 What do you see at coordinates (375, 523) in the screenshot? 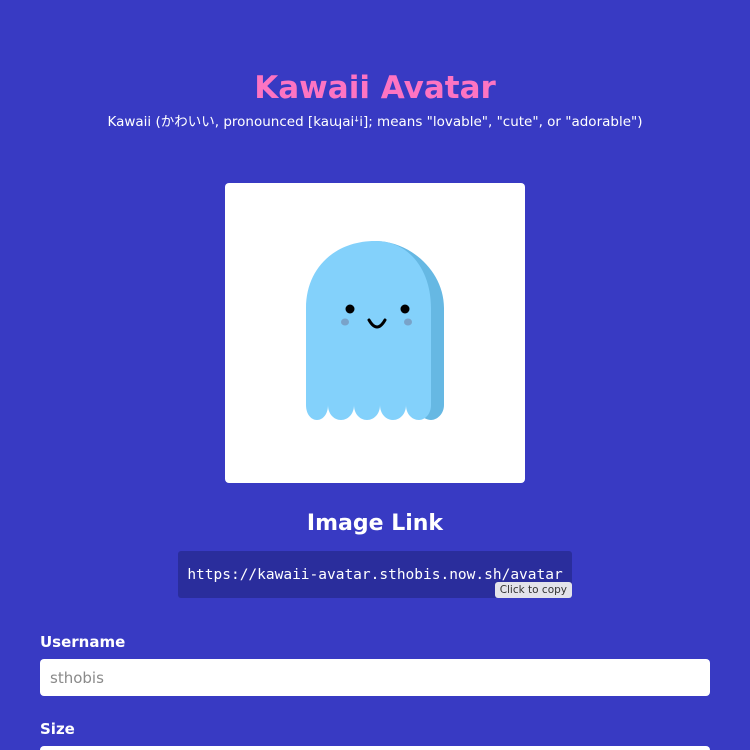
I see `image-link-heading: Image Link` at bounding box center [375, 523].